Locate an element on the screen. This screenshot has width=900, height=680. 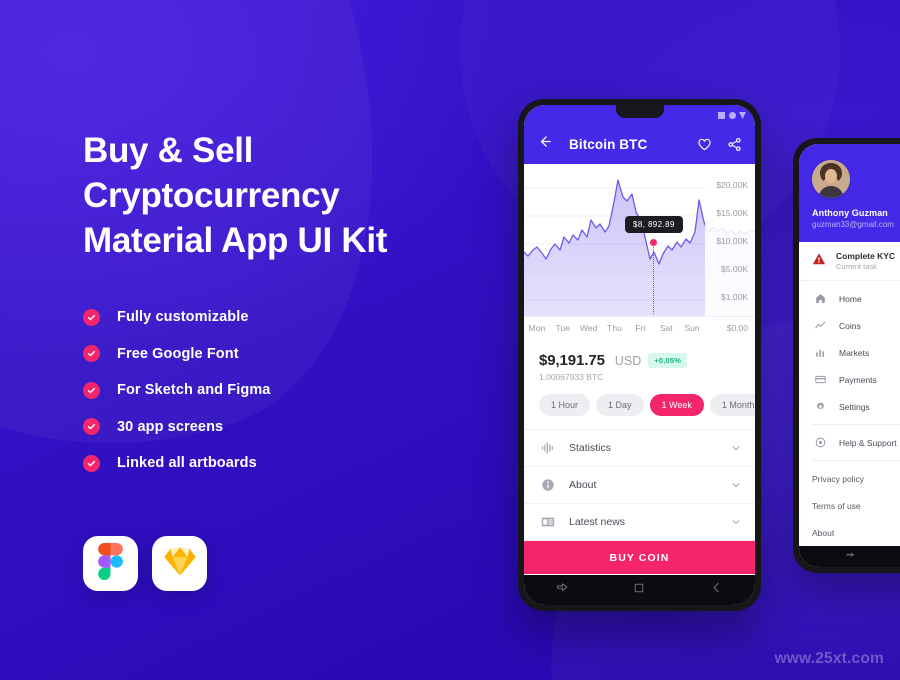
bar-chart-icon is located at coordinates (820, 352).